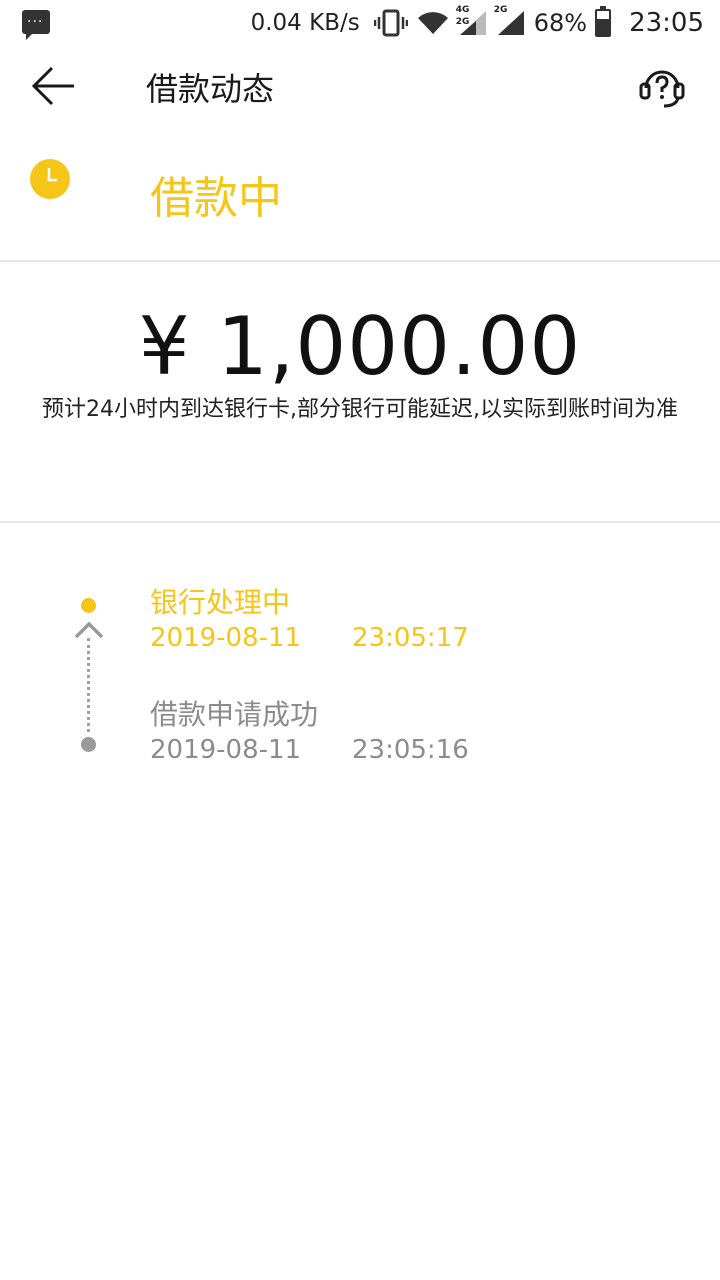 This screenshot has height=1280, width=720. Describe the element at coordinates (410, 638) in the screenshot. I see `timeline-time: 23:05:17` at that location.